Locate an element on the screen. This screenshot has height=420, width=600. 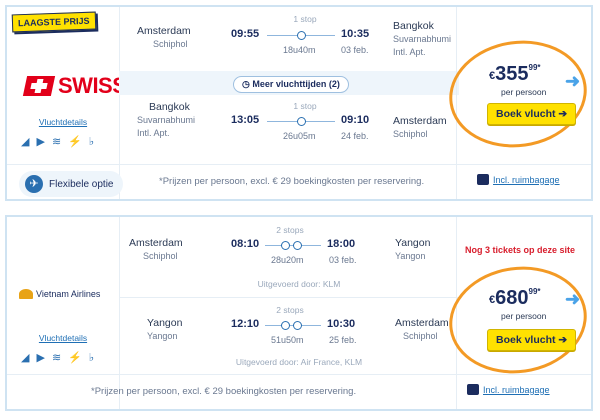
arrival-city: Bangkok Suvarnabhumi Intl. Apt. is located at coordinates (425, 39).